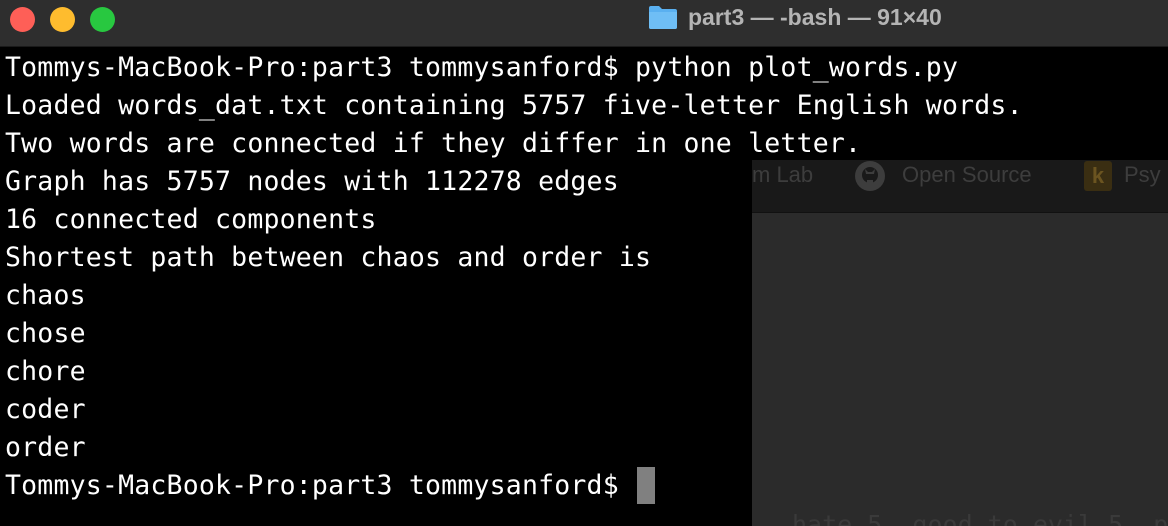 Image resolution: width=1168 pixels, height=526 pixels. Describe the element at coordinates (45, 295) in the screenshot. I see `terminal-line: chaos` at that location.